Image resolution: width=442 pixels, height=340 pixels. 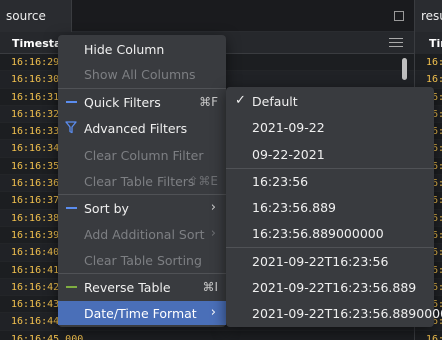 What do you see at coordinates (142, 208) in the screenshot?
I see `menu-item-sort-by: Sort by ›` at bounding box center [142, 208].